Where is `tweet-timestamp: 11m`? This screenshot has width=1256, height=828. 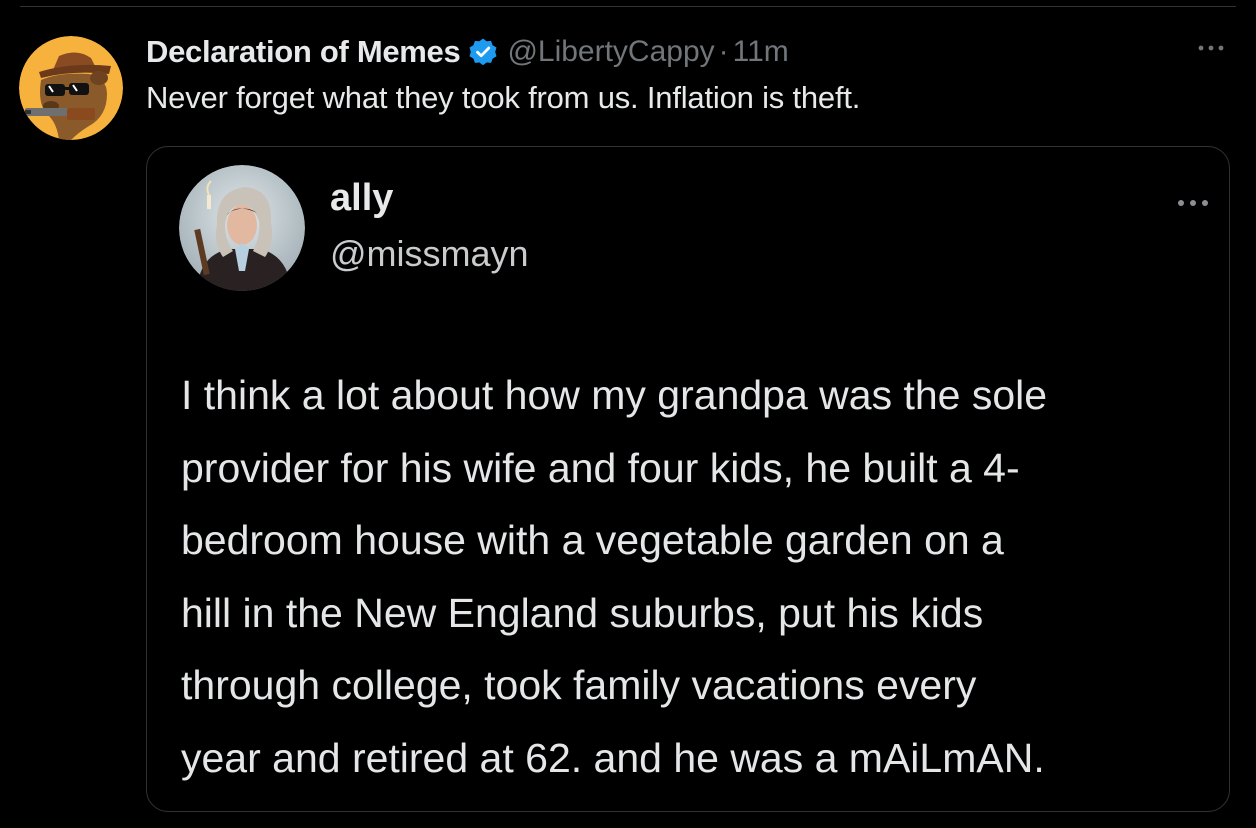 tweet-timestamp: 11m is located at coordinates (761, 52).